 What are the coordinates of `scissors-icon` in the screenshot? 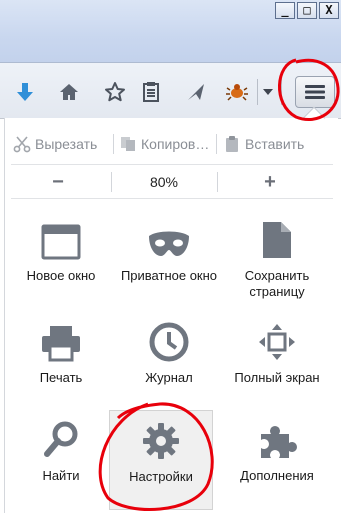 It's located at (22, 144).